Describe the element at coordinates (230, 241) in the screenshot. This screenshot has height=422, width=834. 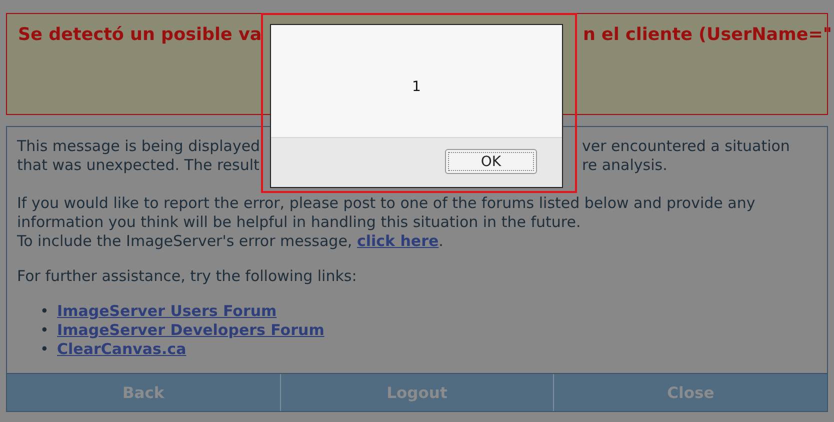
I see `message-text: To include the ImageServer's error message, click here.` at that location.